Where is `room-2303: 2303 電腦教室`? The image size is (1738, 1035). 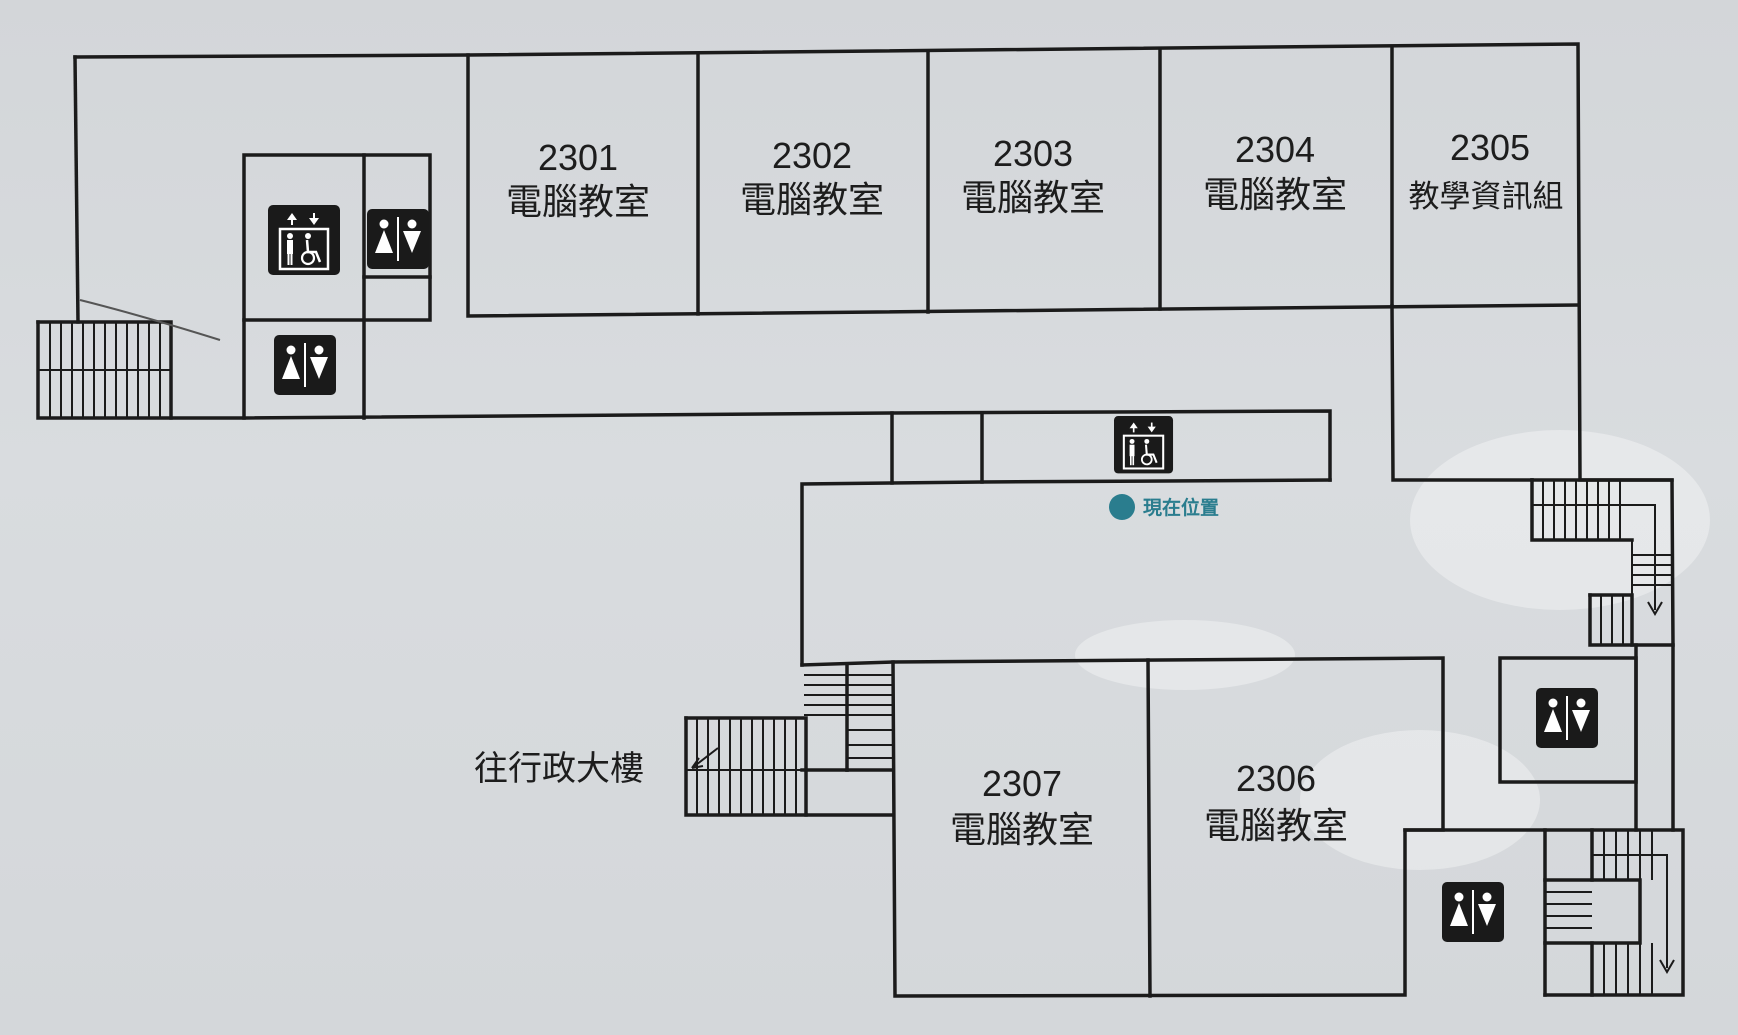 room-2303: 2303 電腦教室 is located at coordinates (1033, 176).